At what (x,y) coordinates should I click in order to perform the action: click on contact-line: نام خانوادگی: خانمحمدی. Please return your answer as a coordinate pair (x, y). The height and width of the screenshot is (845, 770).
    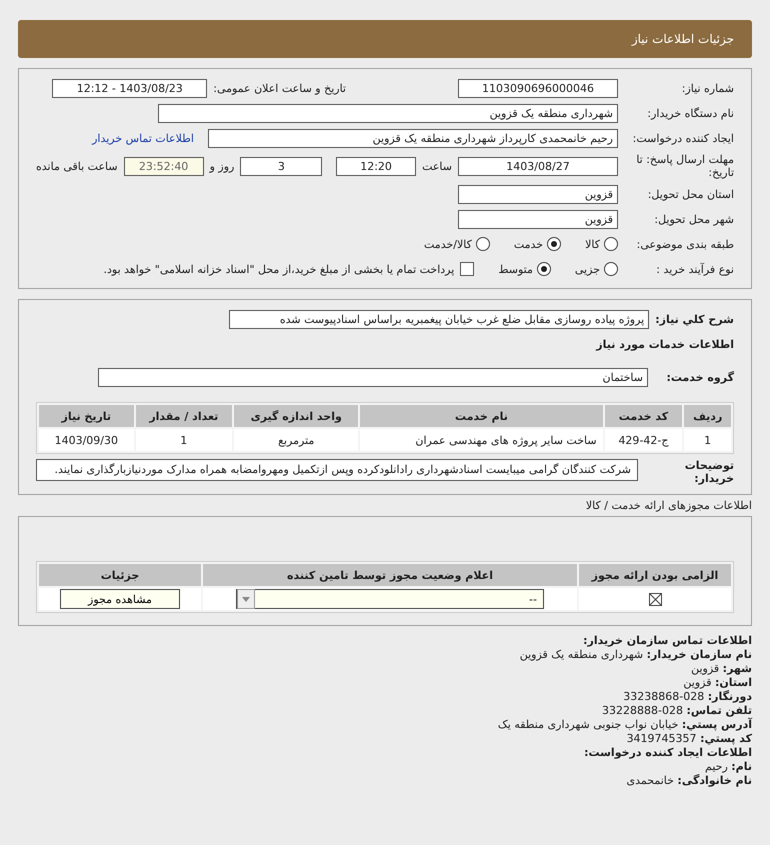
    Looking at the image, I should click on (689, 781).